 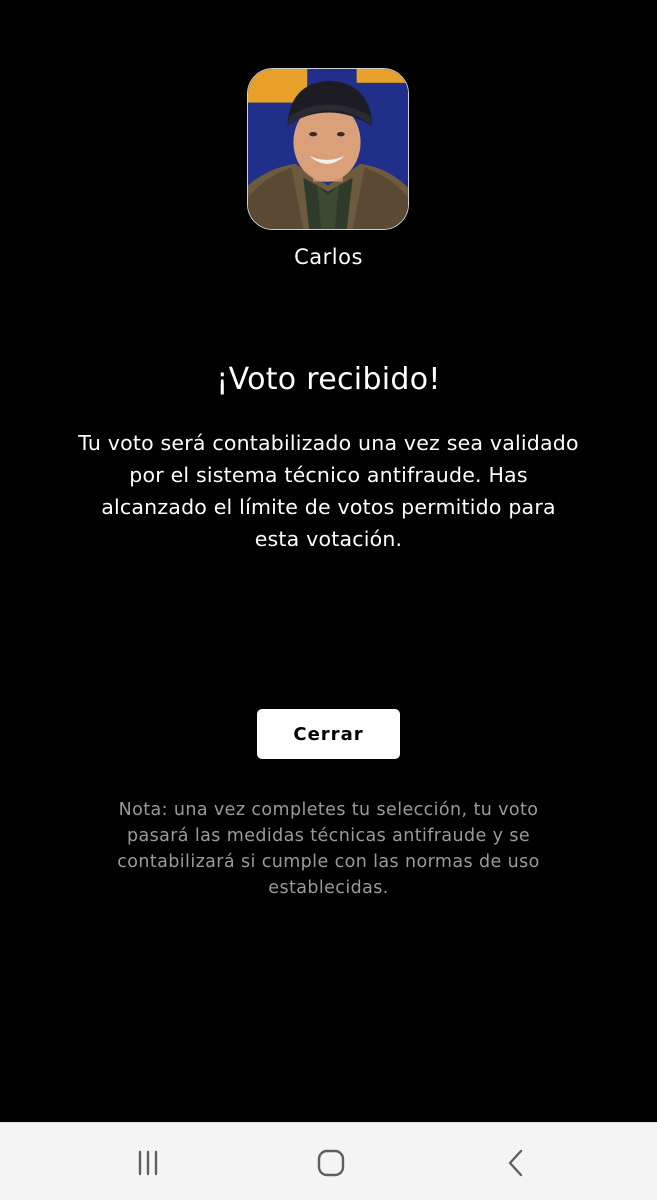 I want to click on back-icon, so click(x=515, y=1163).